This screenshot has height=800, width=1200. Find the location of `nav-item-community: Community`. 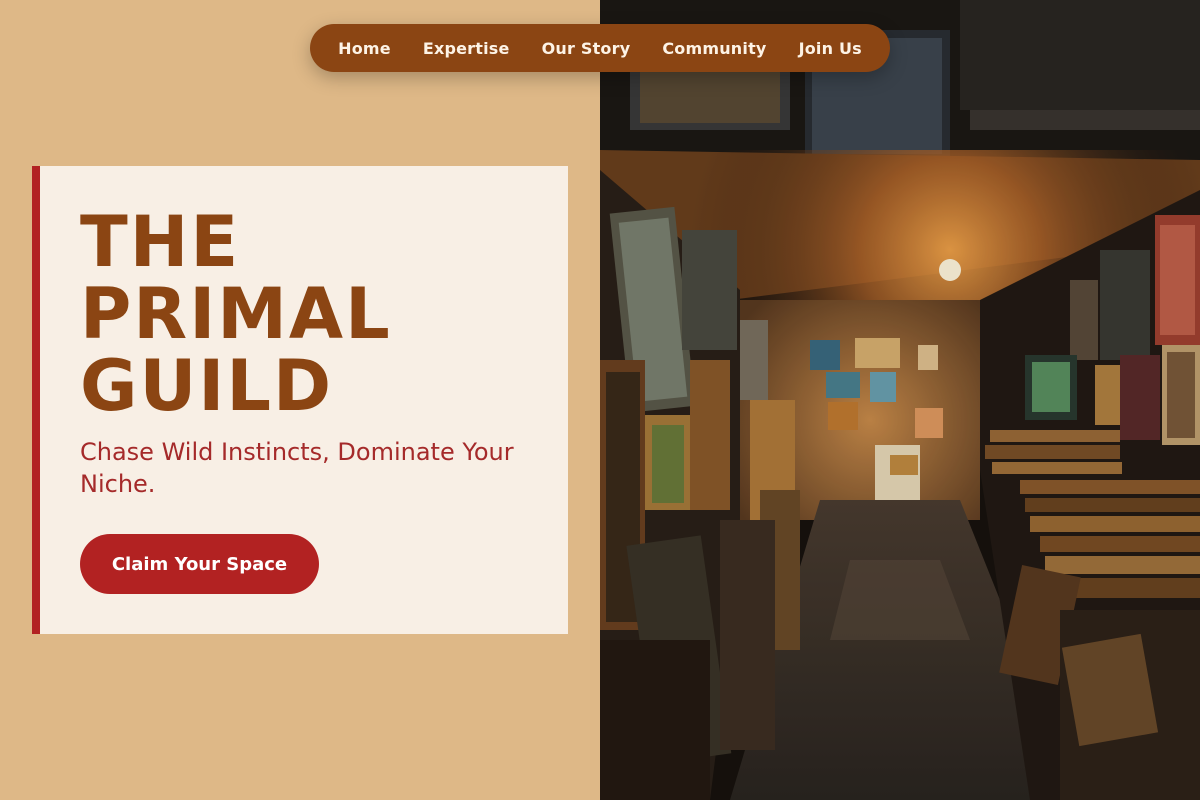

nav-item-community: Community is located at coordinates (714, 48).